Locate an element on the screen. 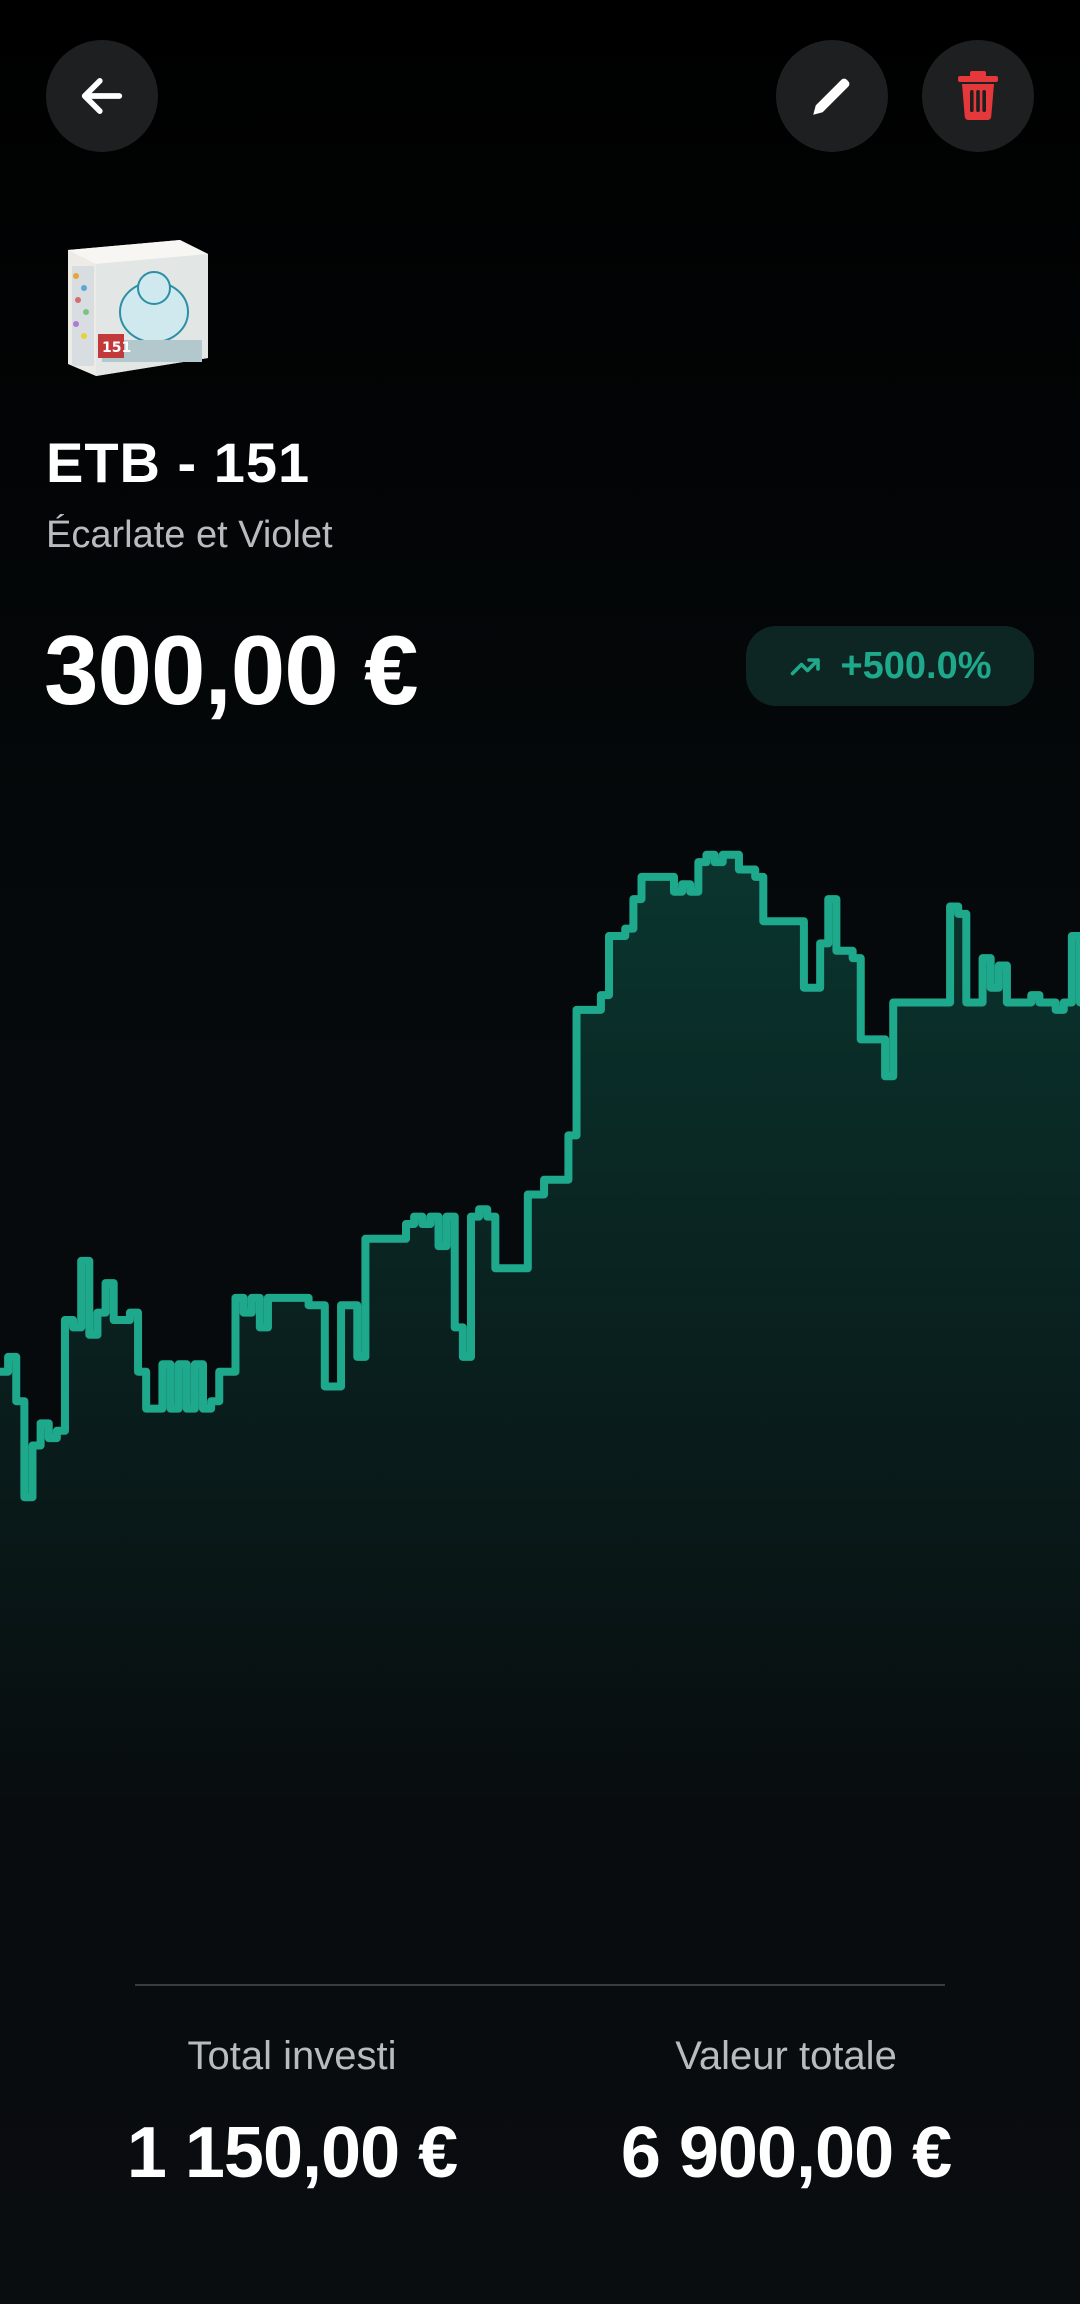 The image size is (1080, 2304). pencil-icon is located at coordinates (831, 96).